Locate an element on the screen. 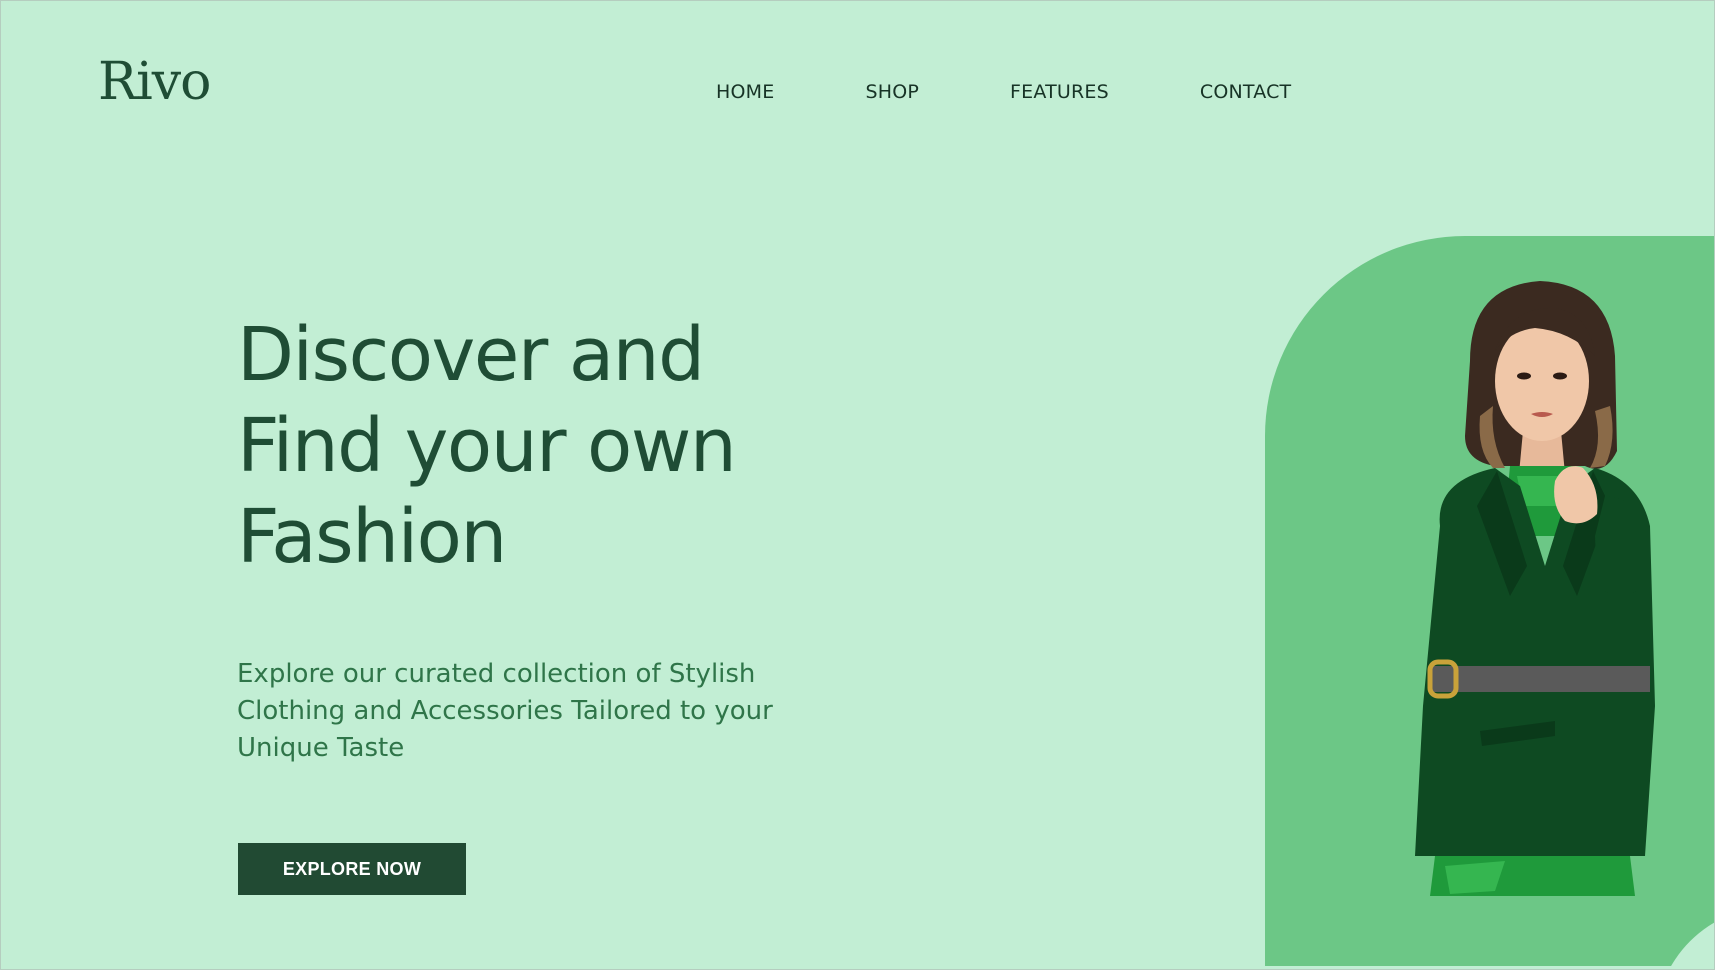 Image resolution: width=1715 pixels, height=970 pixels. hero-subtitle-line: Unique Taste is located at coordinates (321, 748).